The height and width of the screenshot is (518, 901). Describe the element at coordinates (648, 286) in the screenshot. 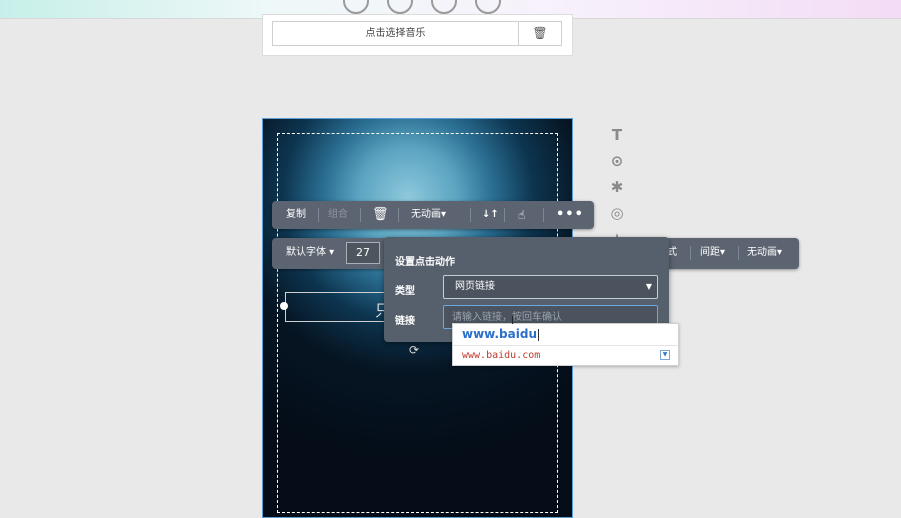

I see `dropdown-arrow-icon: ▼` at that location.